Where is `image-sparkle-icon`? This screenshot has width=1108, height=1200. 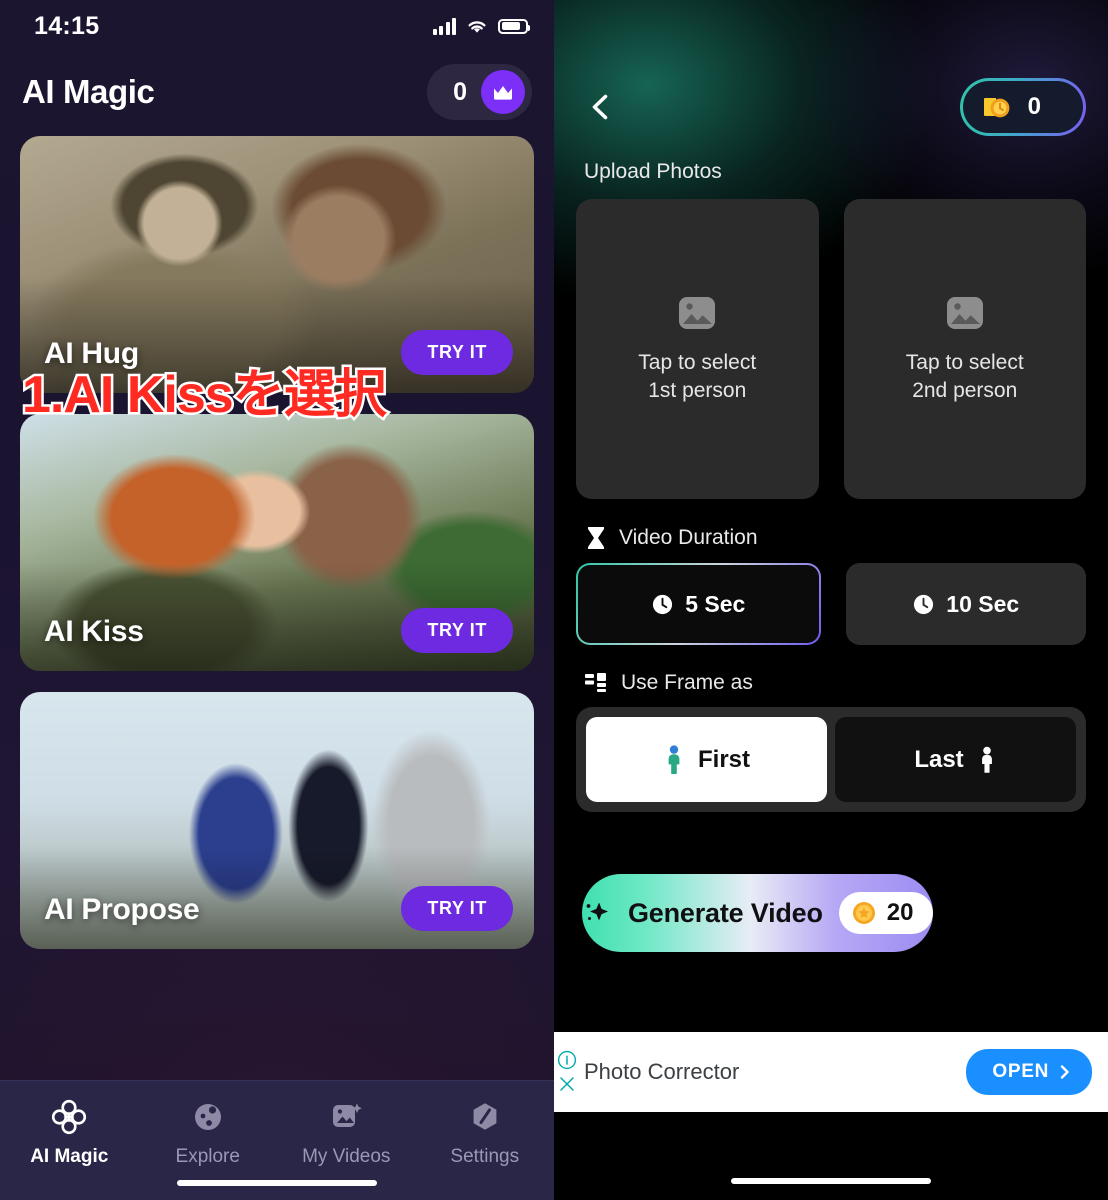
image-sparkle-icon is located at coordinates (348, 1115).